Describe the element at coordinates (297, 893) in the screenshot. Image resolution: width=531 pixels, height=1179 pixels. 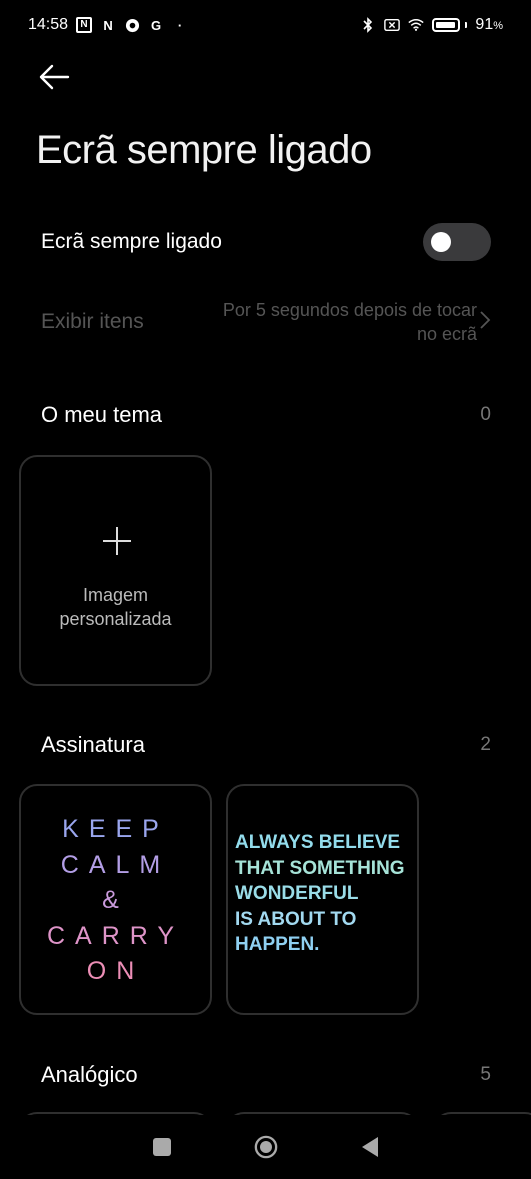
I see `signature-line: WONDERFUL` at that location.